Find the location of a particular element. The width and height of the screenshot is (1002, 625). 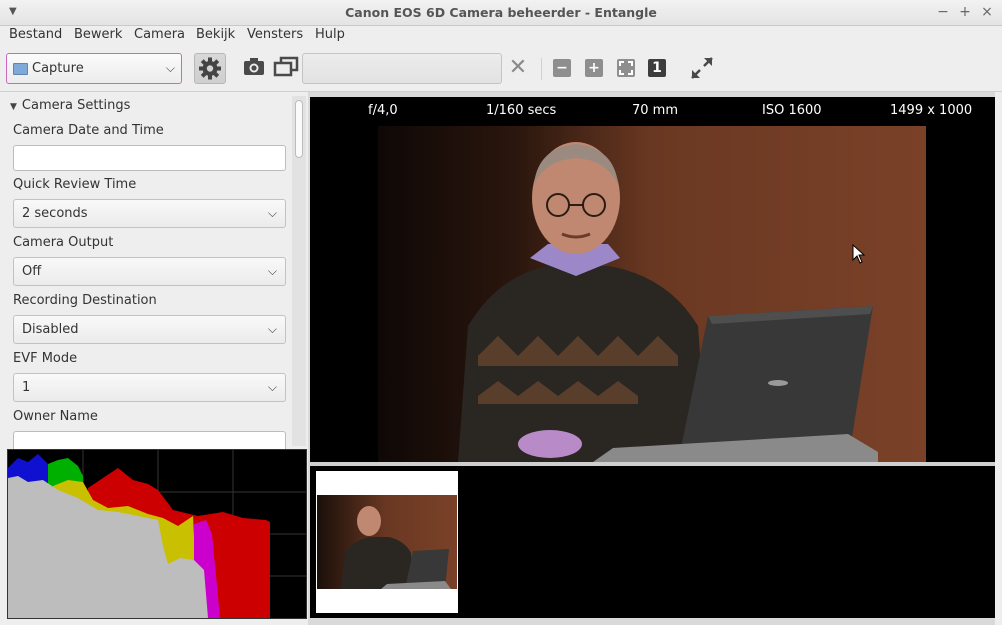

window-title: Canon EOS 6D Camera beheerder - Entangle is located at coordinates (501, 12).